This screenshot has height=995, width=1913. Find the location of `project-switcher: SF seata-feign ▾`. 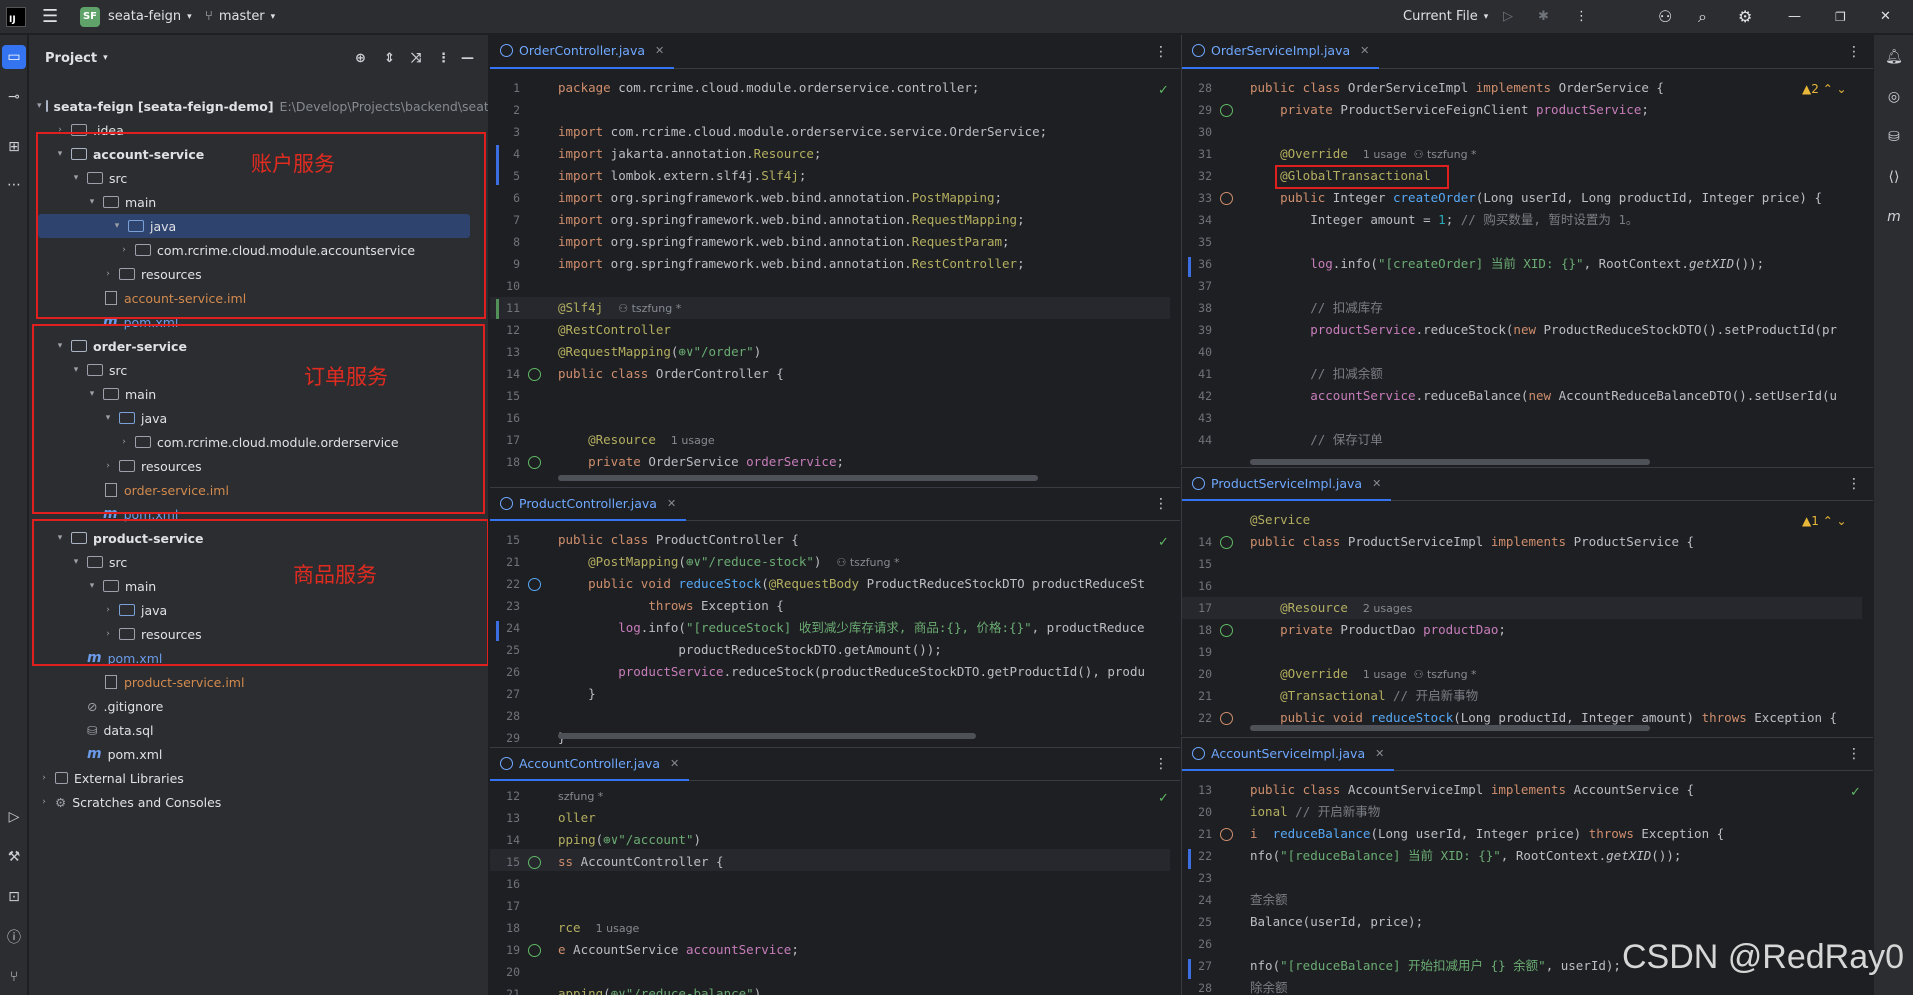

project-switcher: SF seata-feign ▾ is located at coordinates (136, 17).